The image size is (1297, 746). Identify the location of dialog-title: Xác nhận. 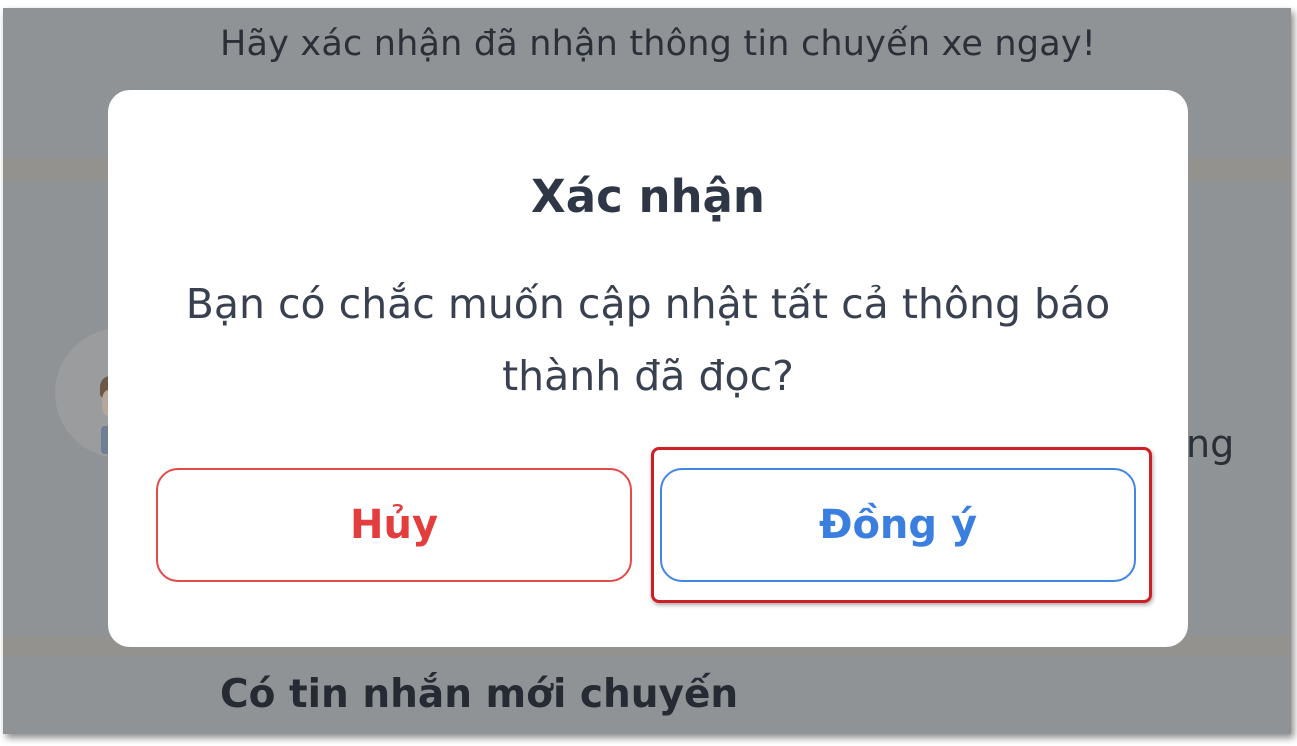
(648, 196).